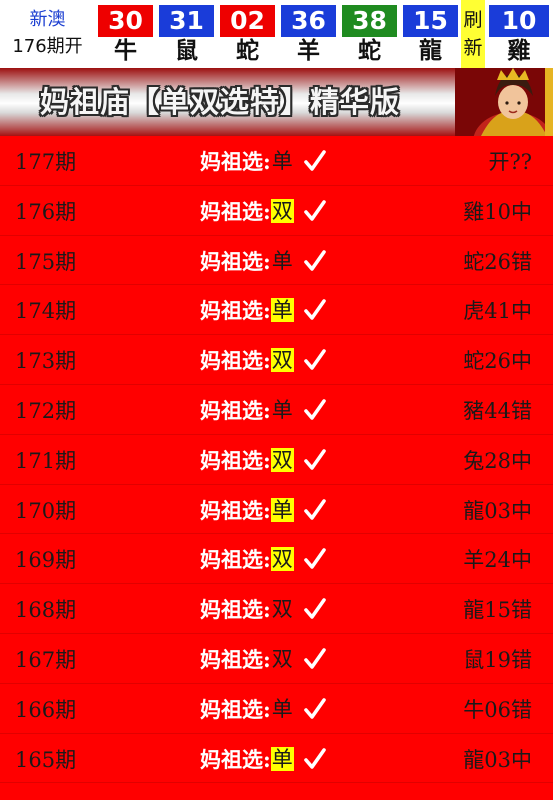 This screenshot has height=800, width=553. What do you see at coordinates (46, 162) in the screenshot?
I see `period-label: 177期` at bounding box center [46, 162].